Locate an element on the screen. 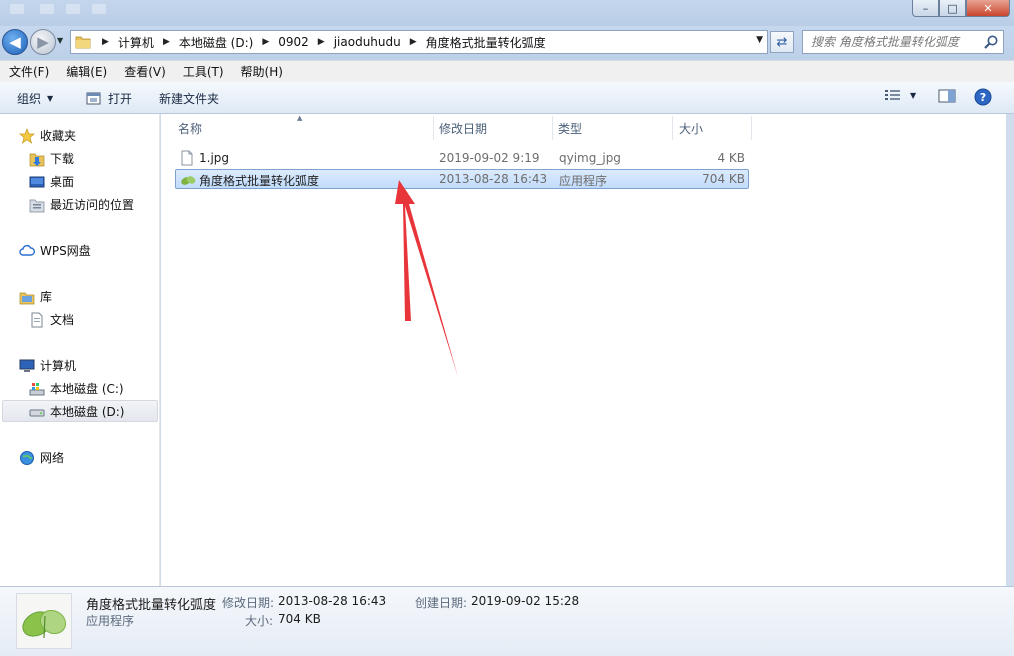 This screenshot has height=656, width=1014. sort-ascending-icon: ▲ is located at coordinates (300, 118).